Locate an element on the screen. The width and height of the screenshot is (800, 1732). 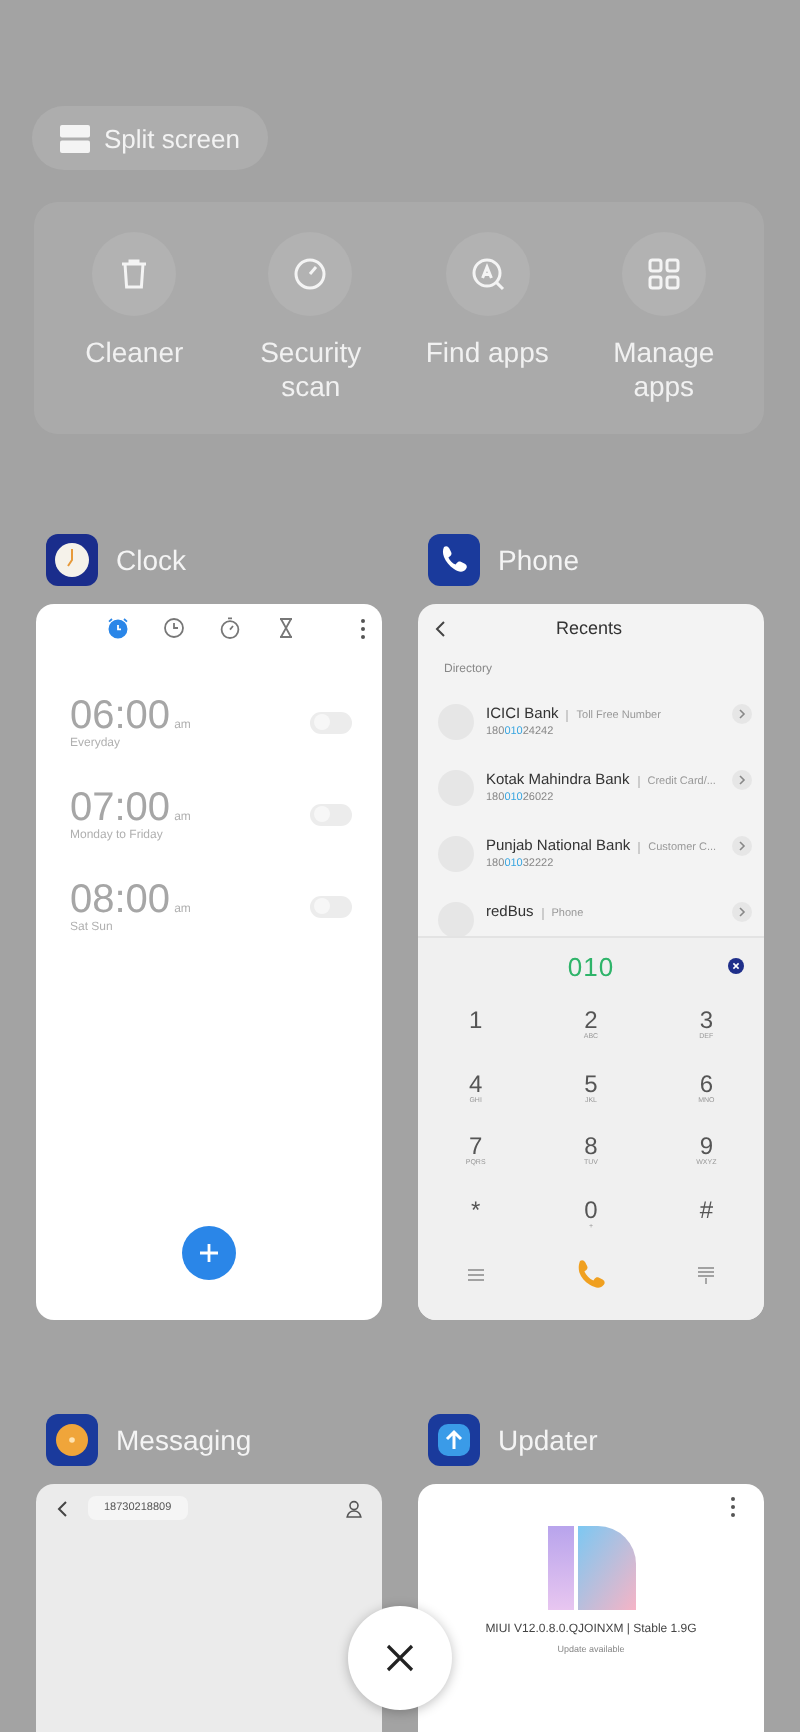
menu-icon is located at coordinates (475, 1274).